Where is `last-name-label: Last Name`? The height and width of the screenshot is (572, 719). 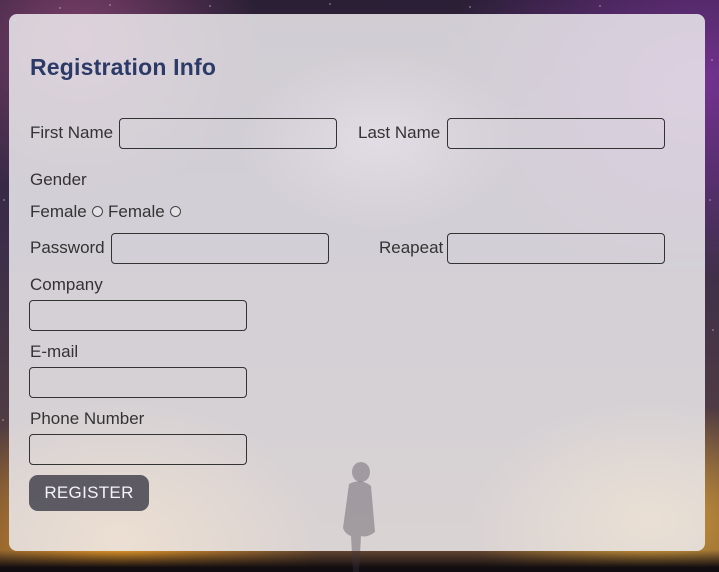 last-name-label: Last Name is located at coordinates (399, 132).